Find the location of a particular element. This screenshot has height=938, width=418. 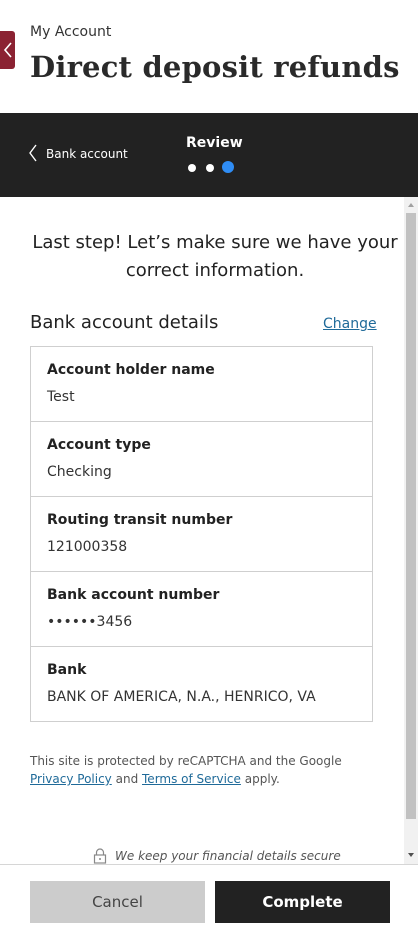

scroll-up-arrow is located at coordinates (411, 205).